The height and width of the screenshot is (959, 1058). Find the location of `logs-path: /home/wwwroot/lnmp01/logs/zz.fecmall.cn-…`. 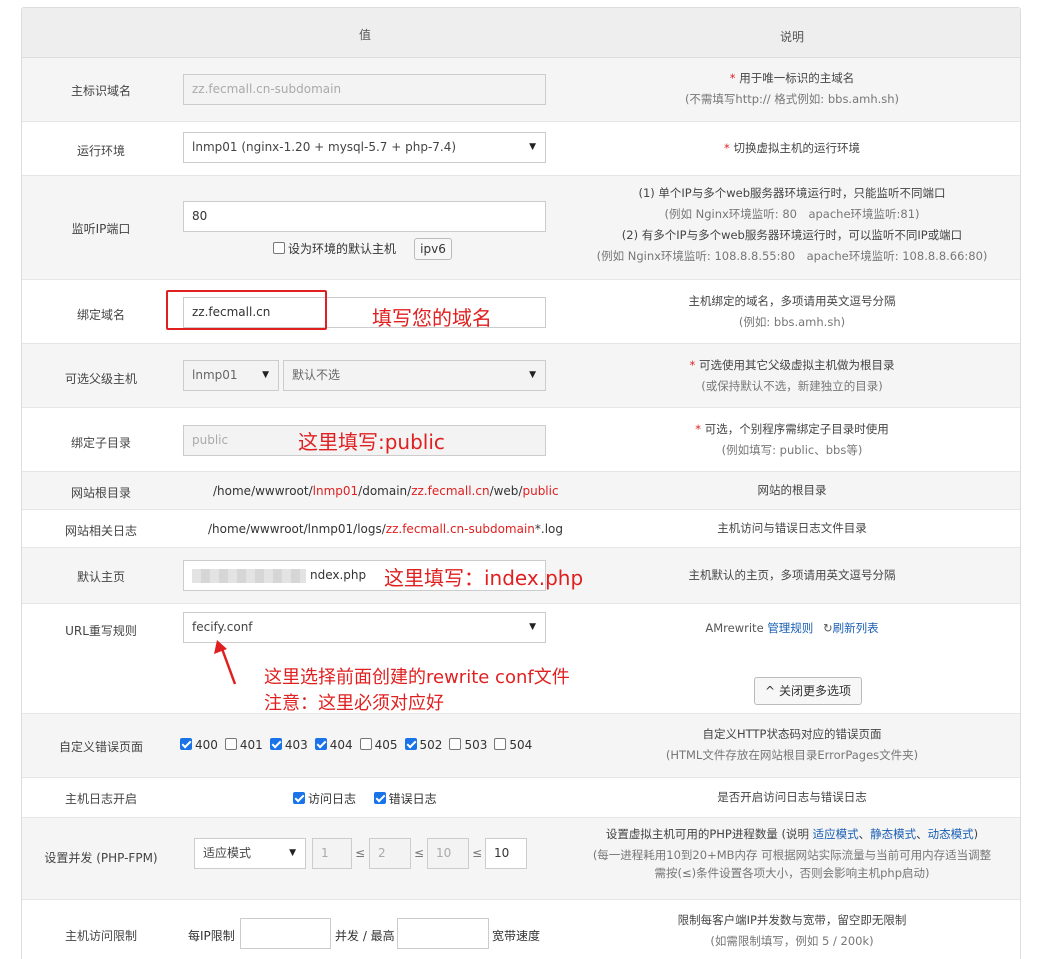

logs-path: /home/wwwroot/lnmp01/logs/zz.fecmall.cn-… is located at coordinates (385, 529).